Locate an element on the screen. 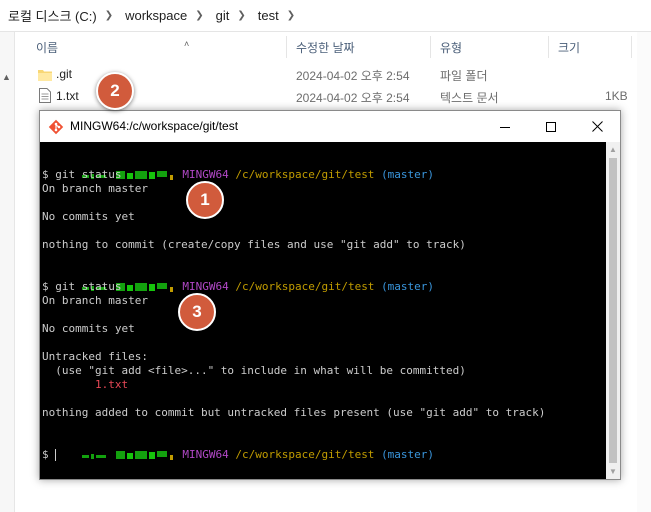 The image size is (651, 512). file-name: .git is located at coordinates (64, 74).